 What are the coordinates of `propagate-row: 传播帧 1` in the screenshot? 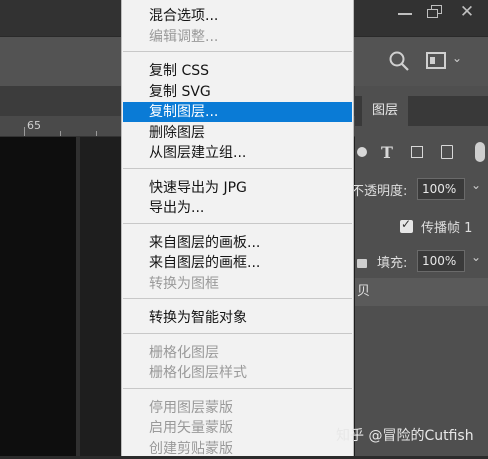 It's located at (421, 227).